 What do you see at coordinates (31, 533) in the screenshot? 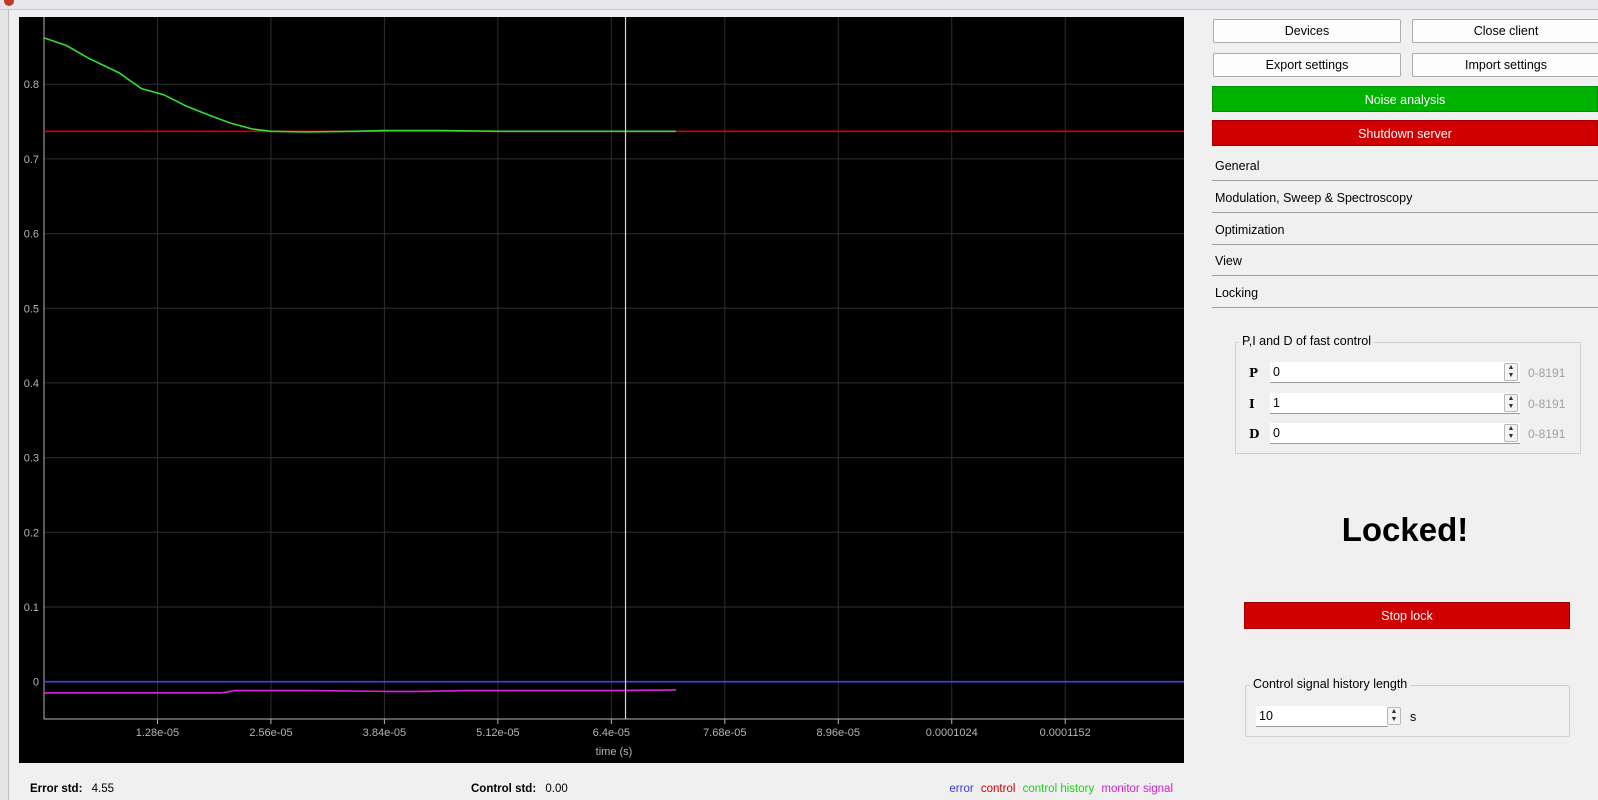
I see `y-tick-label: 0.2` at bounding box center [31, 533].